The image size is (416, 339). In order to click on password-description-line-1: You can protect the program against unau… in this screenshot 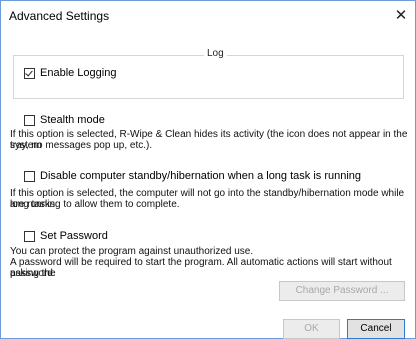, I will do `click(132, 251)`.